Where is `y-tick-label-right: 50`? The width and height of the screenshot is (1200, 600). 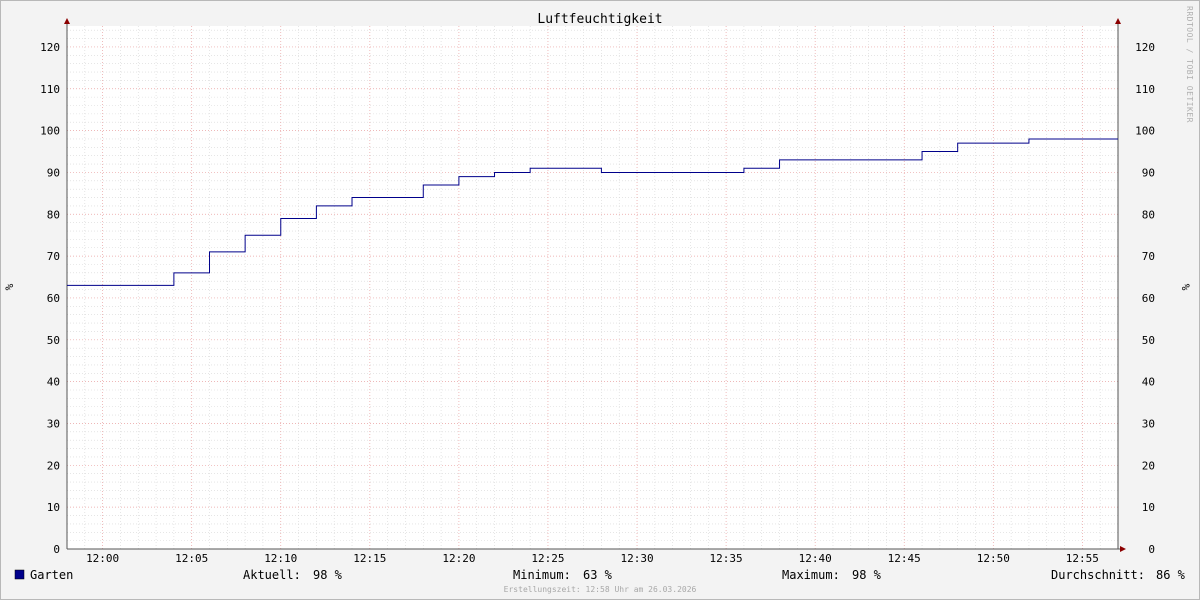 y-tick-label-right: 50 is located at coordinates (1148, 340).